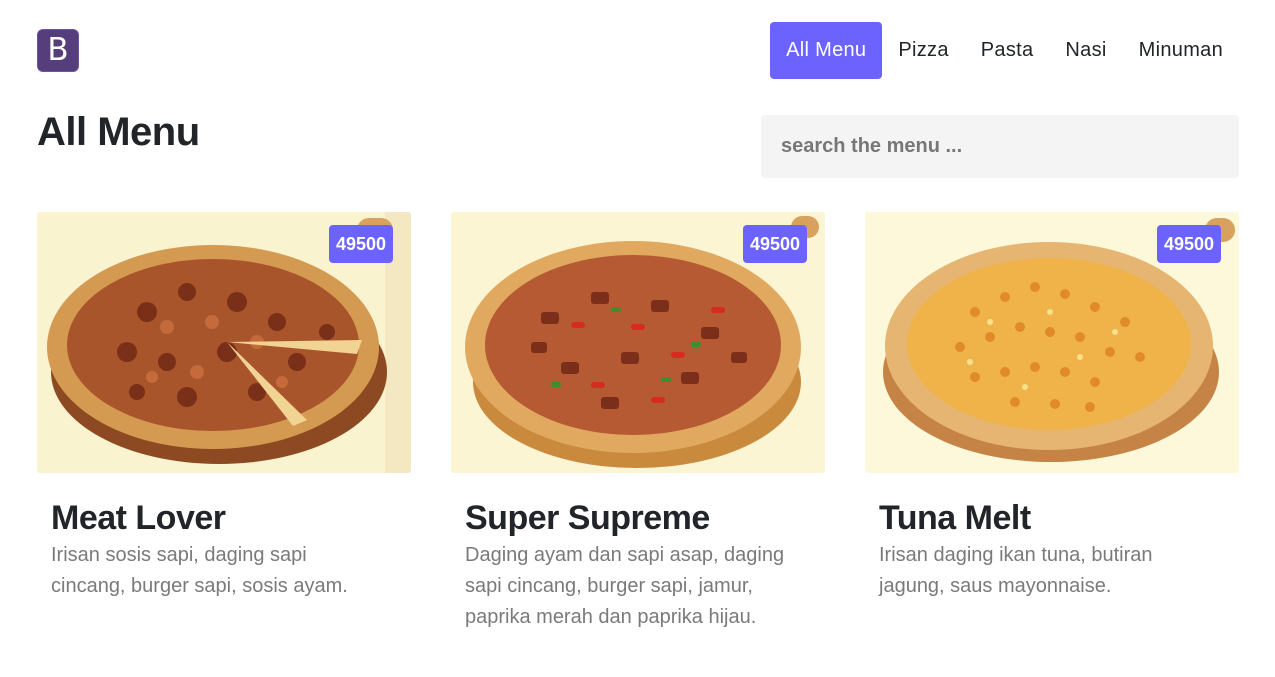 The height and width of the screenshot is (677, 1275). I want to click on brand-logo: B, so click(58, 50).